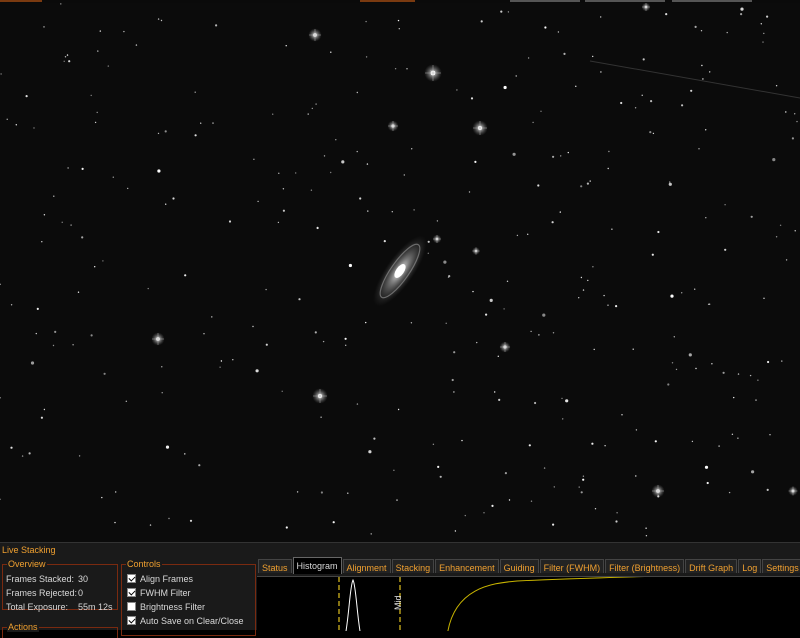 The height and width of the screenshot is (638, 800). Describe the element at coordinates (645, 566) in the screenshot. I see `tab-filter-brightness: Filter (Brightness)` at that location.